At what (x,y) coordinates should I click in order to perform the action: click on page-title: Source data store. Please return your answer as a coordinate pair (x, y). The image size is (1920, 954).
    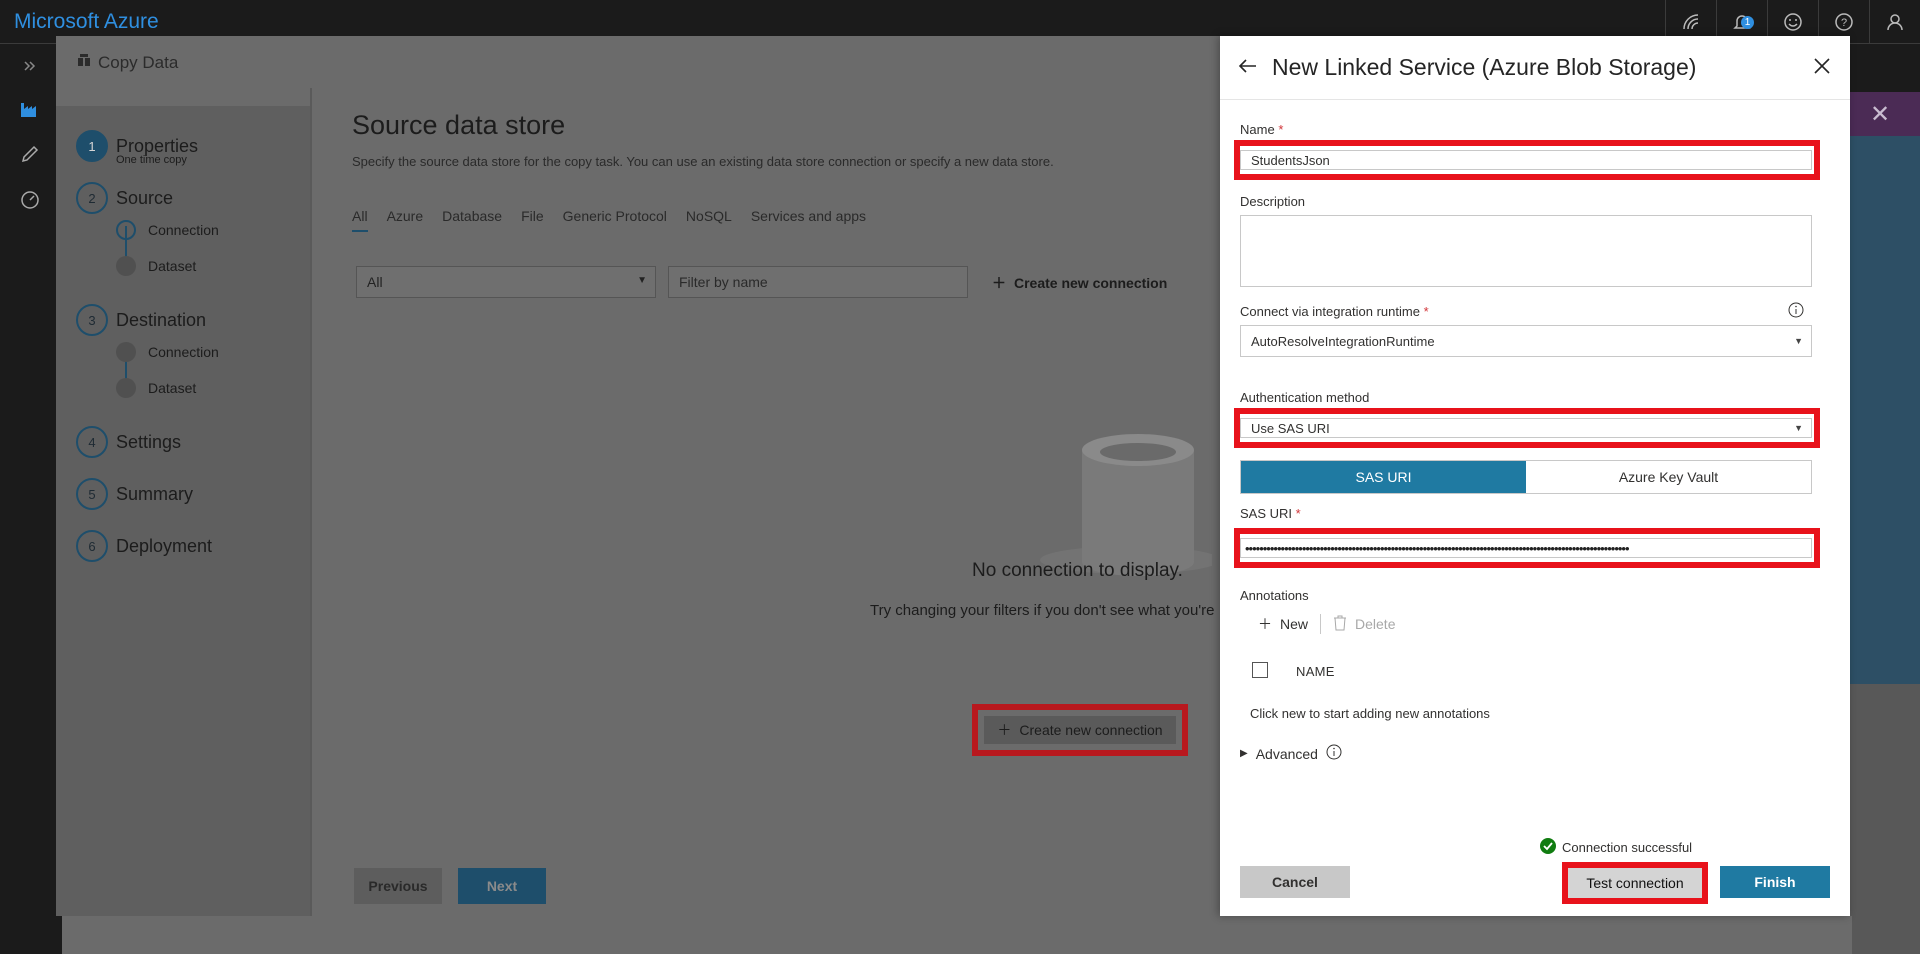
    Looking at the image, I should click on (459, 125).